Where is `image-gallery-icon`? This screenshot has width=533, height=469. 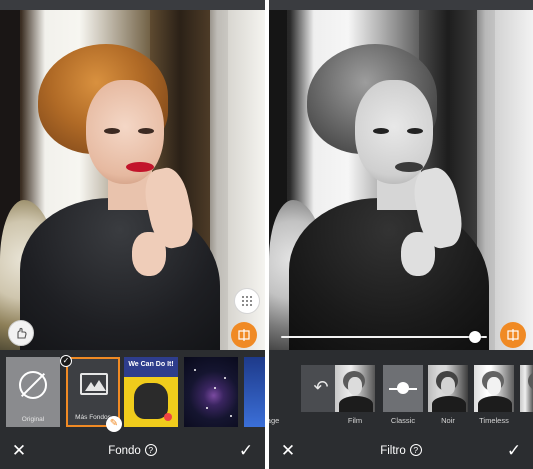 image-gallery-icon is located at coordinates (94, 384).